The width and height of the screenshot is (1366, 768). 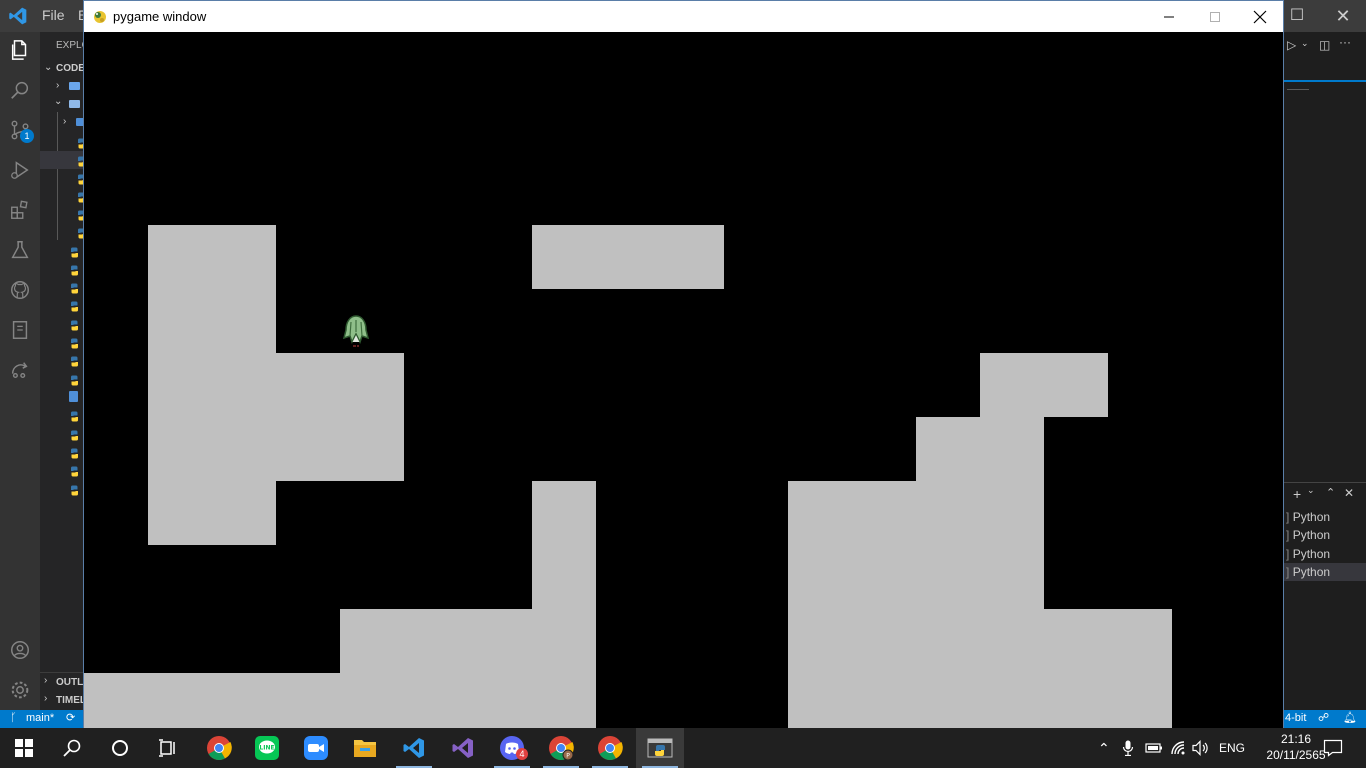 What do you see at coordinates (20, 650) in the screenshot?
I see `account-icon` at bounding box center [20, 650].